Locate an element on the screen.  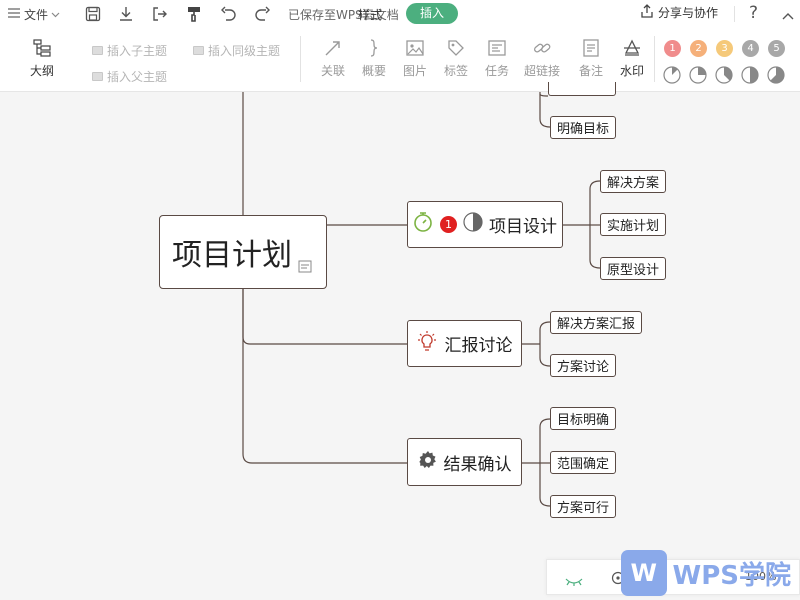
mindmap-root: 项目计划 is located at coordinates (243, 252).